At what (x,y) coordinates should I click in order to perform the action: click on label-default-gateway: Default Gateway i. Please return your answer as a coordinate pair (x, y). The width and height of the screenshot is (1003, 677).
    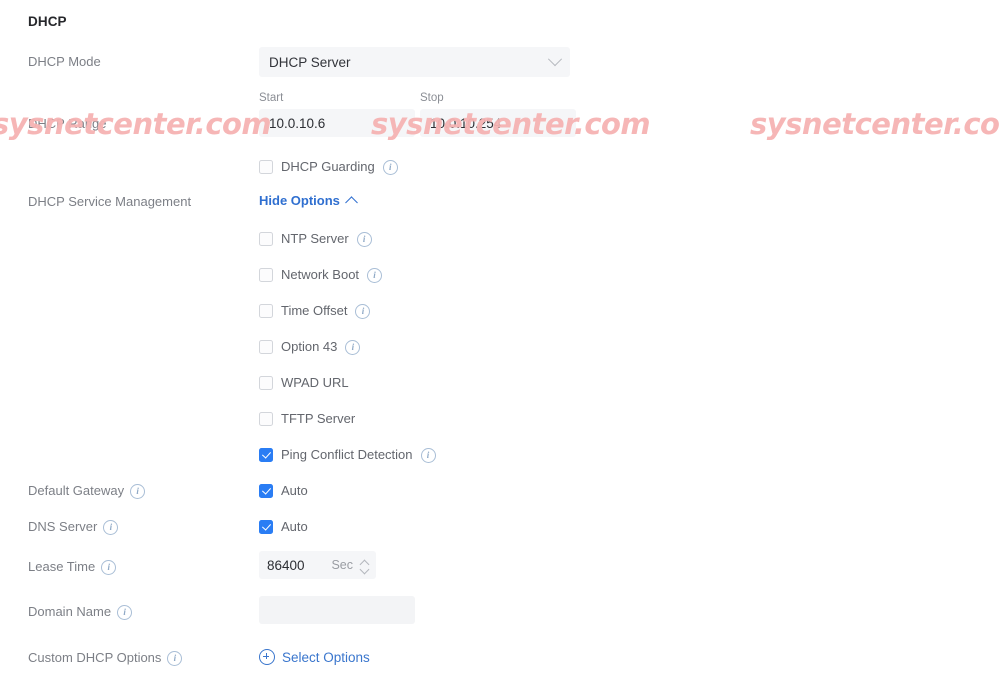
    Looking at the image, I should click on (87, 491).